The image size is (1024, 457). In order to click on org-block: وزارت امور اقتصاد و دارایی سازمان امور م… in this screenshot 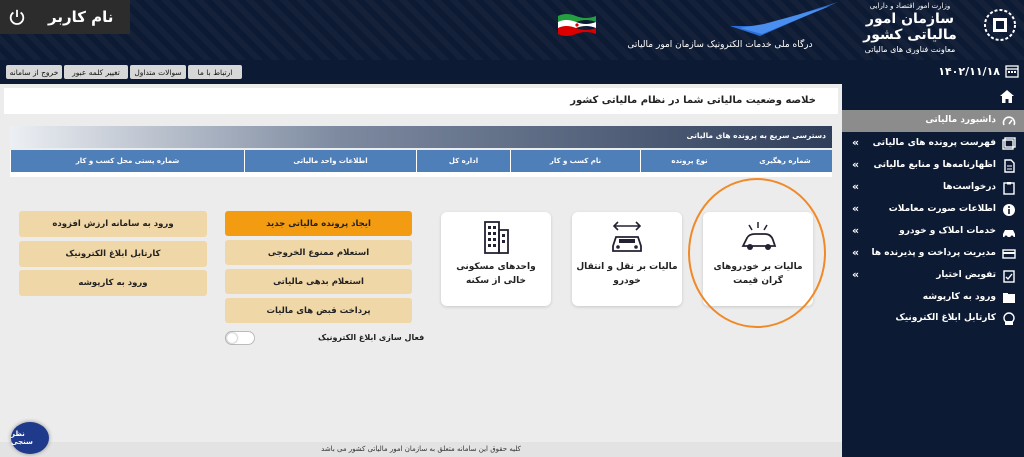, I will do `click(910, 28)`.